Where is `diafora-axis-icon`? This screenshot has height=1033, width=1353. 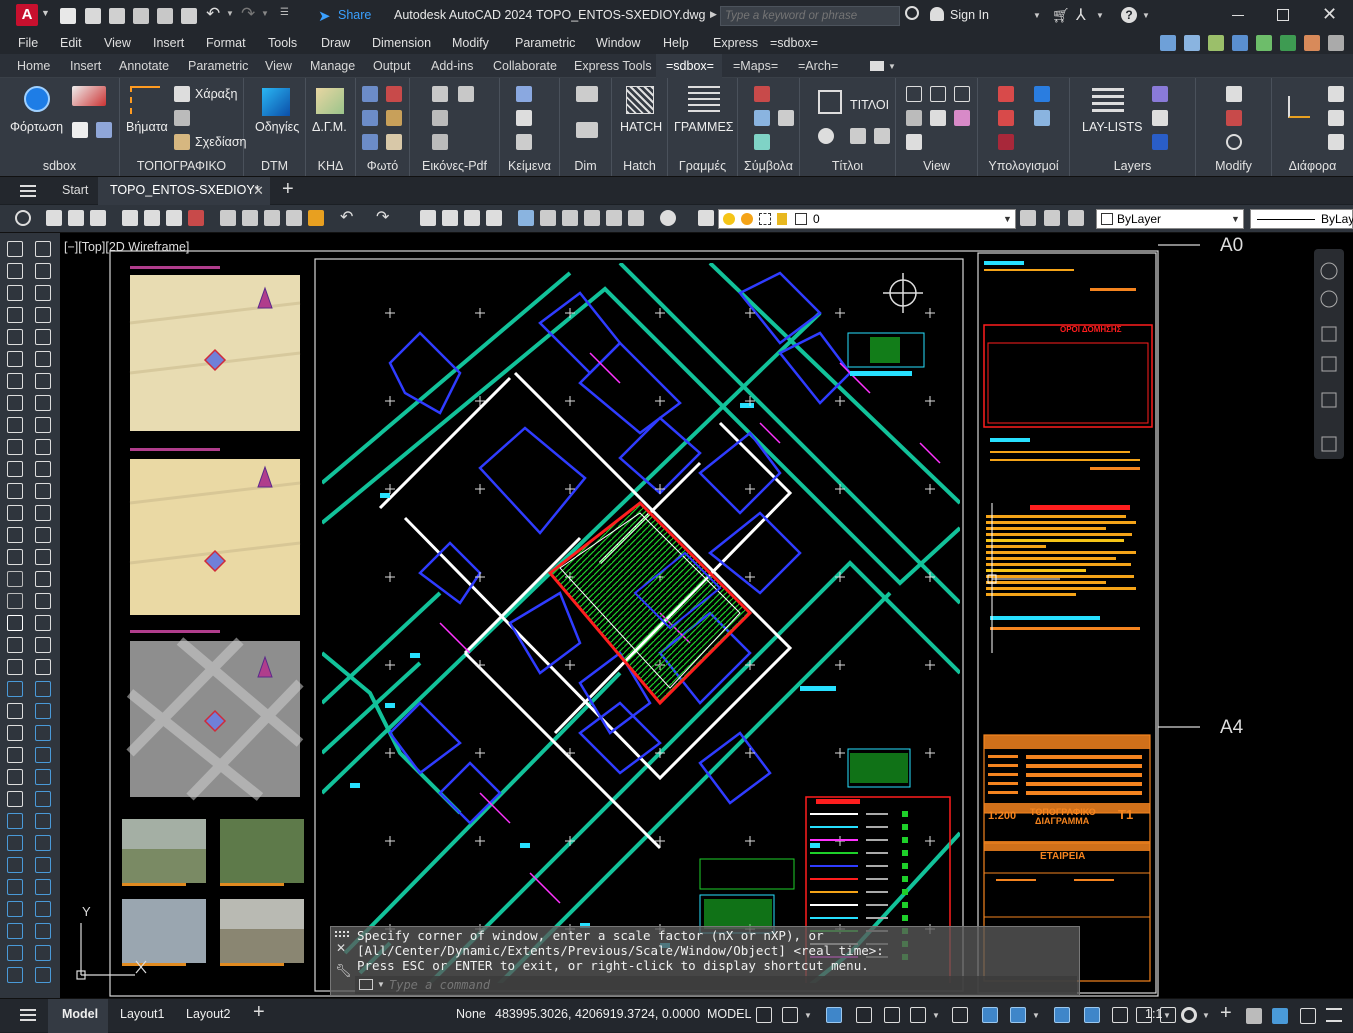 diafora-axis-icon is located at coordinates (1299, 107).